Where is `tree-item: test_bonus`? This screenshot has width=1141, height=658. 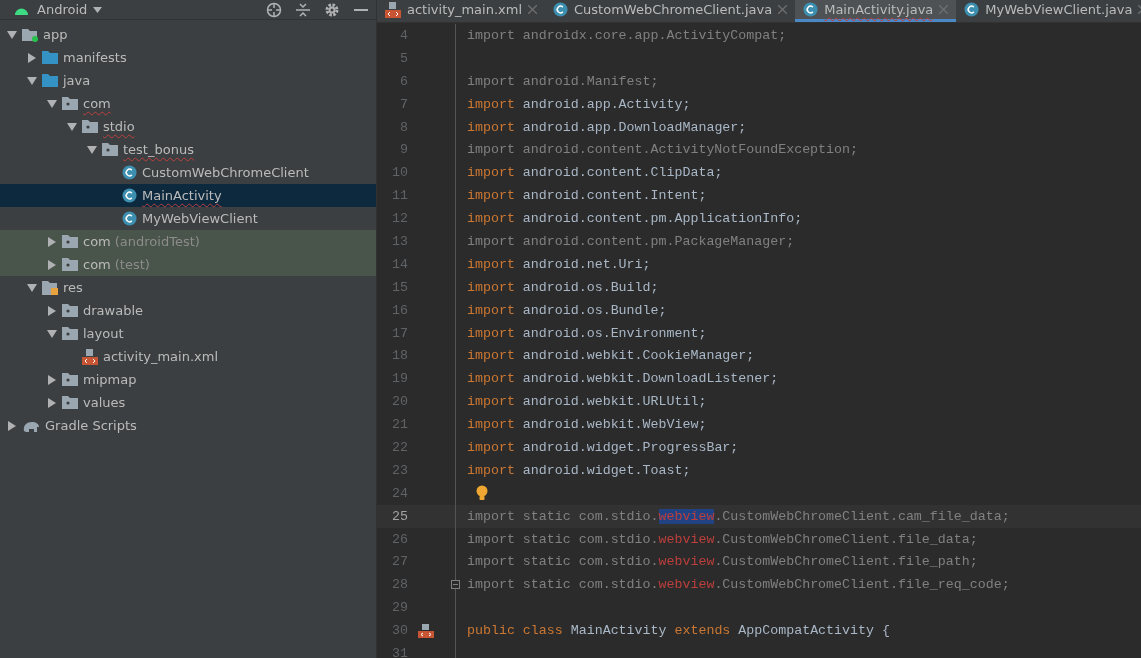
tree-item: test_bonus is located at coordinates (188, 149).